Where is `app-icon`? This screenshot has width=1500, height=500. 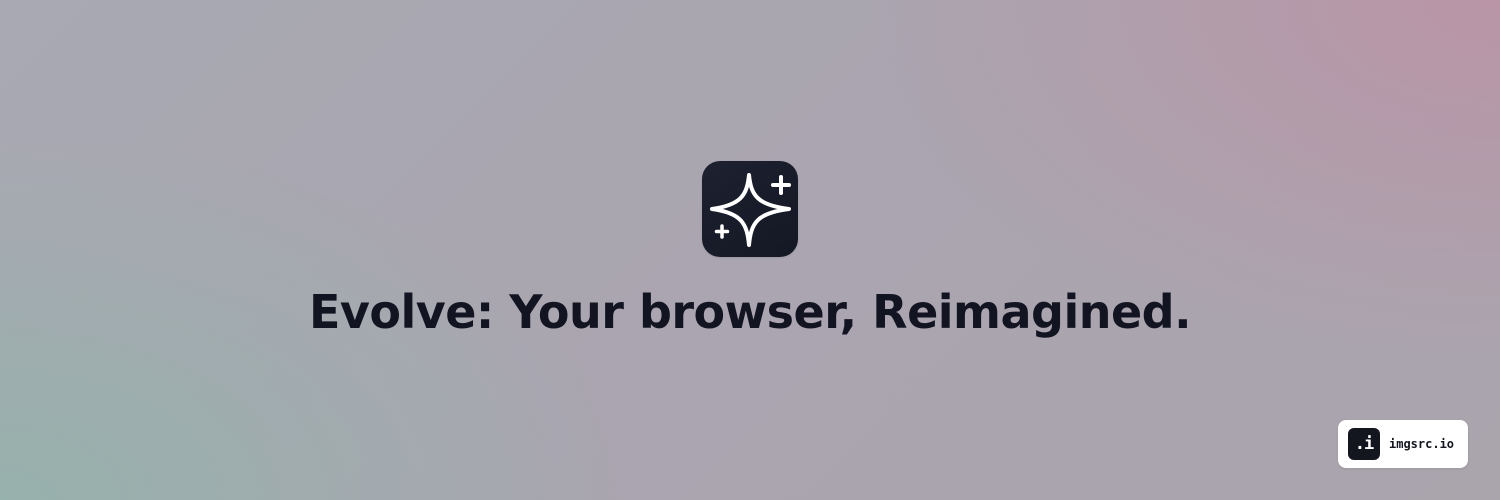
app-icon is located at coordinates (750, 209).